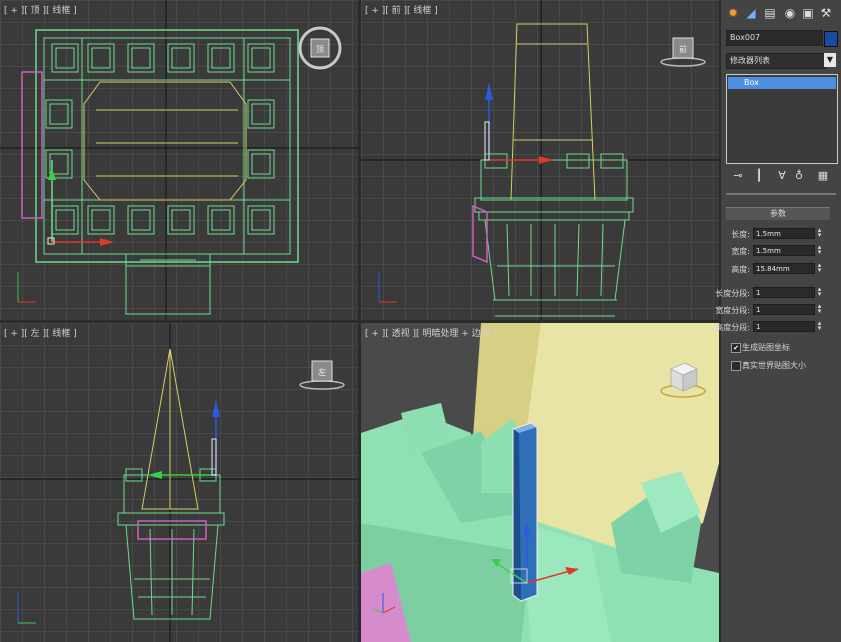  I want to click on modifier-list-dropdown: 修改器列表, so click(776, 61).